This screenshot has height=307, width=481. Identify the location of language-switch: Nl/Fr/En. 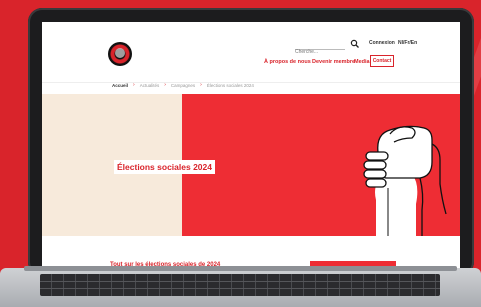
(407, 43).